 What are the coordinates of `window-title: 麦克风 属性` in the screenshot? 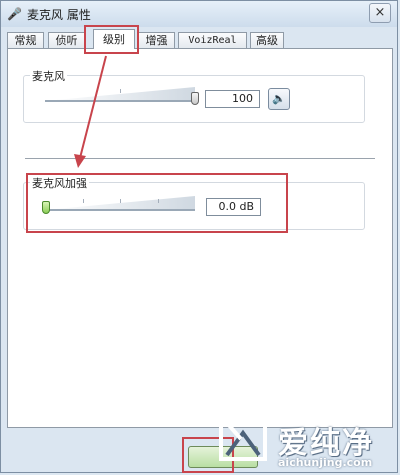 It's located at (59, 15).